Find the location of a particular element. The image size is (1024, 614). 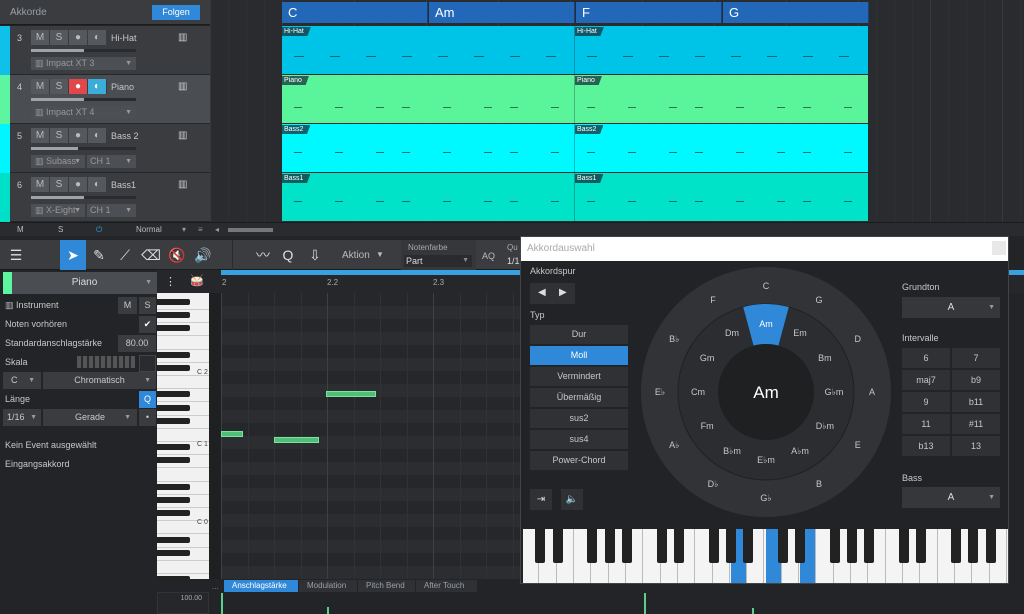

chord-type-option: Vermindert is located at coordinates (579, 376).